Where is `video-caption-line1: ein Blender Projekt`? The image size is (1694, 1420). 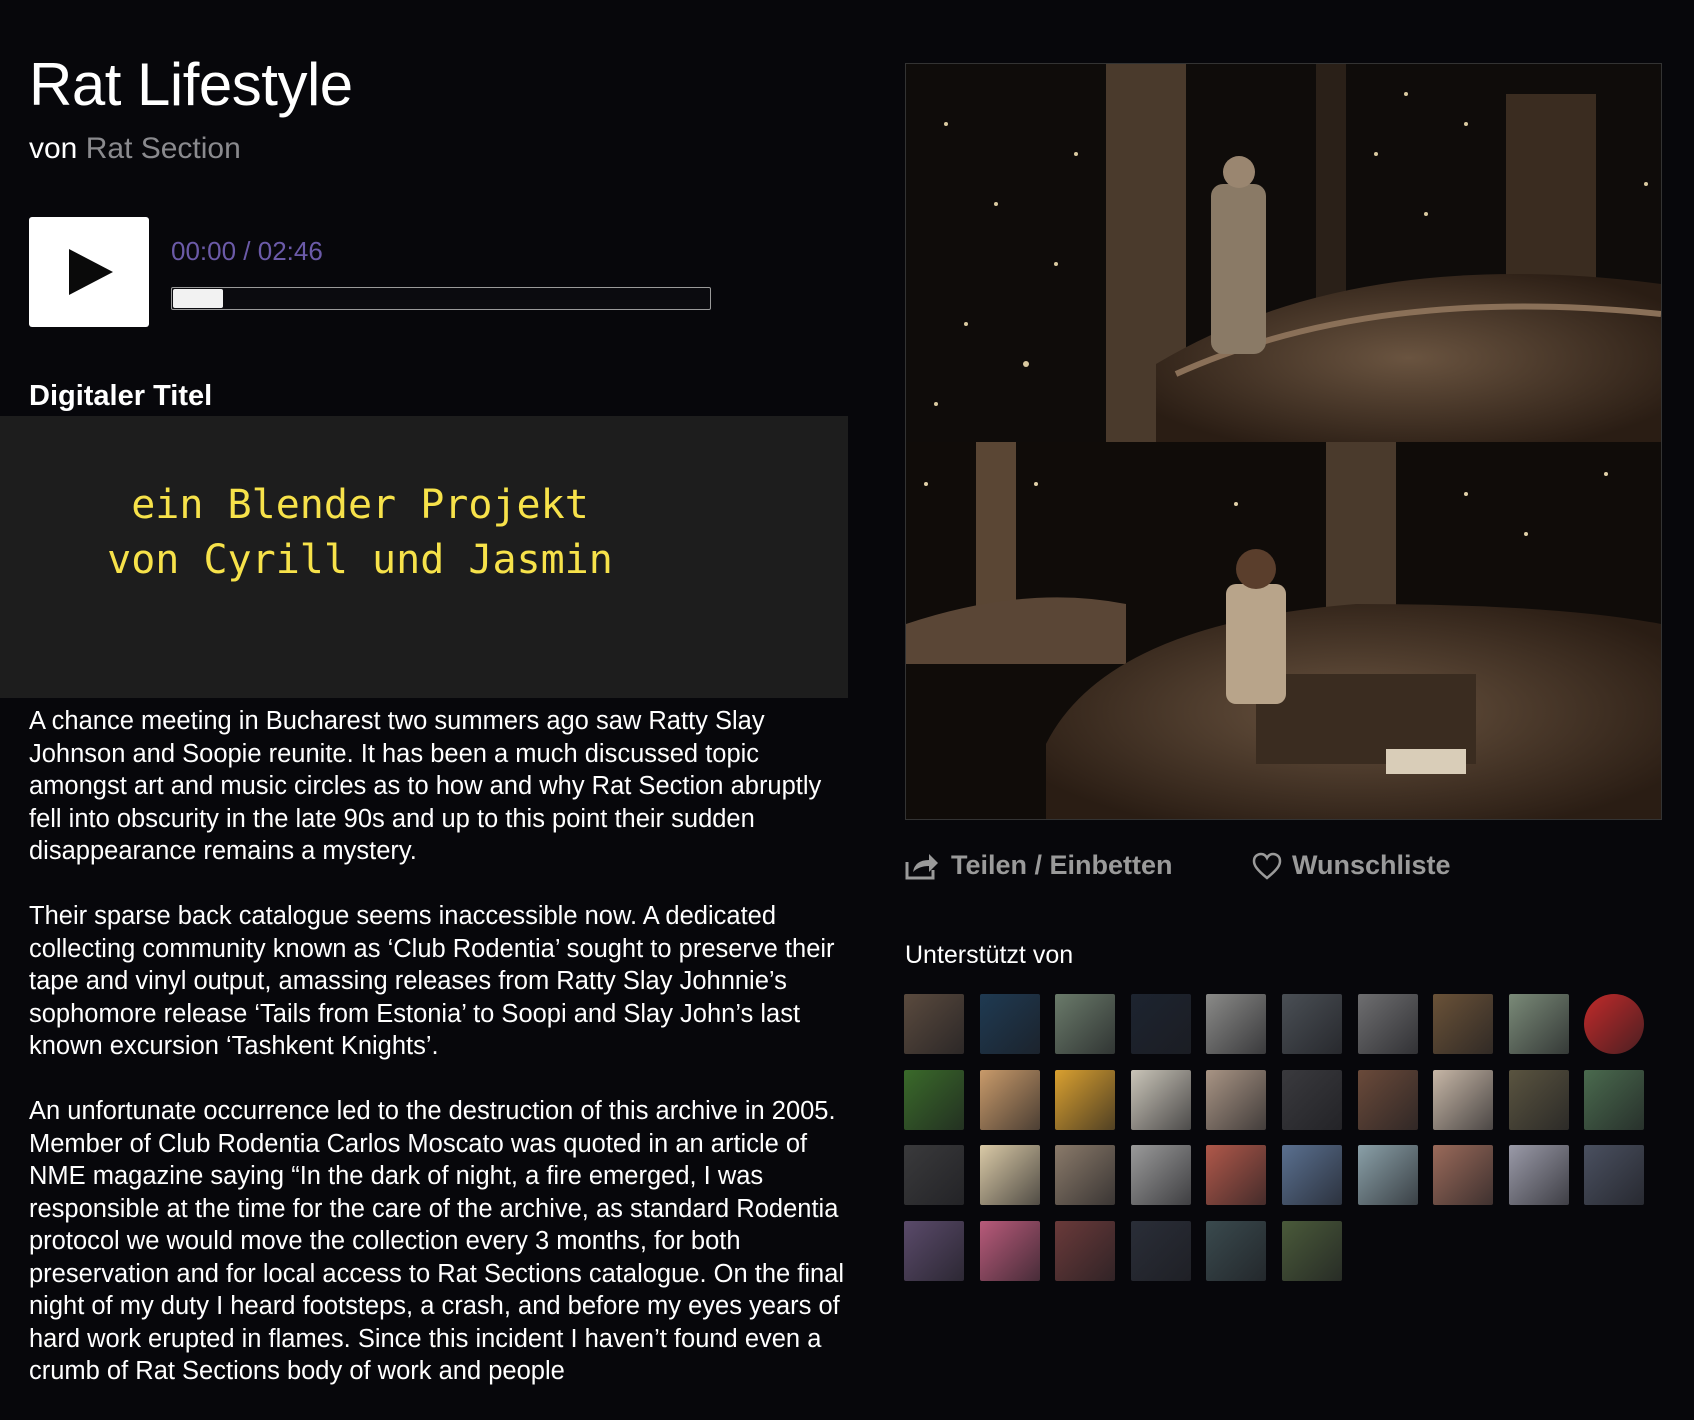 video-caption-line1: ein Blender Projekt is located at coordinates (360, 505).